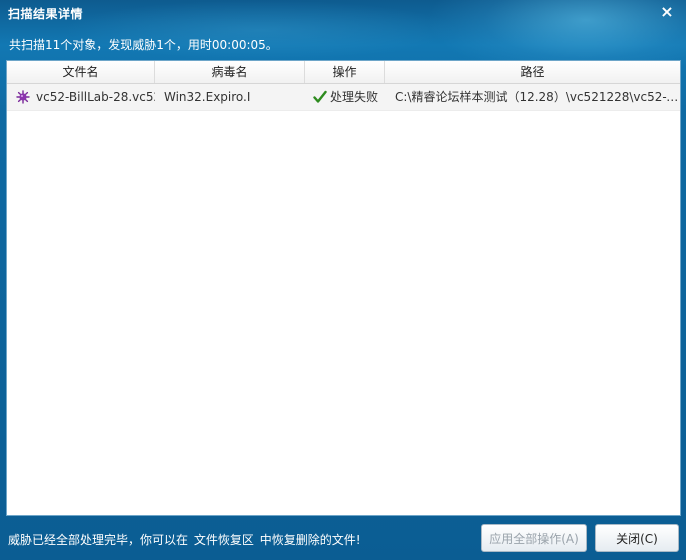 The height and width of the screenshot is (560, 686). Describe the element at coordinates (320, 96) in the screenshot. I see `checkmark-icon` at that location.